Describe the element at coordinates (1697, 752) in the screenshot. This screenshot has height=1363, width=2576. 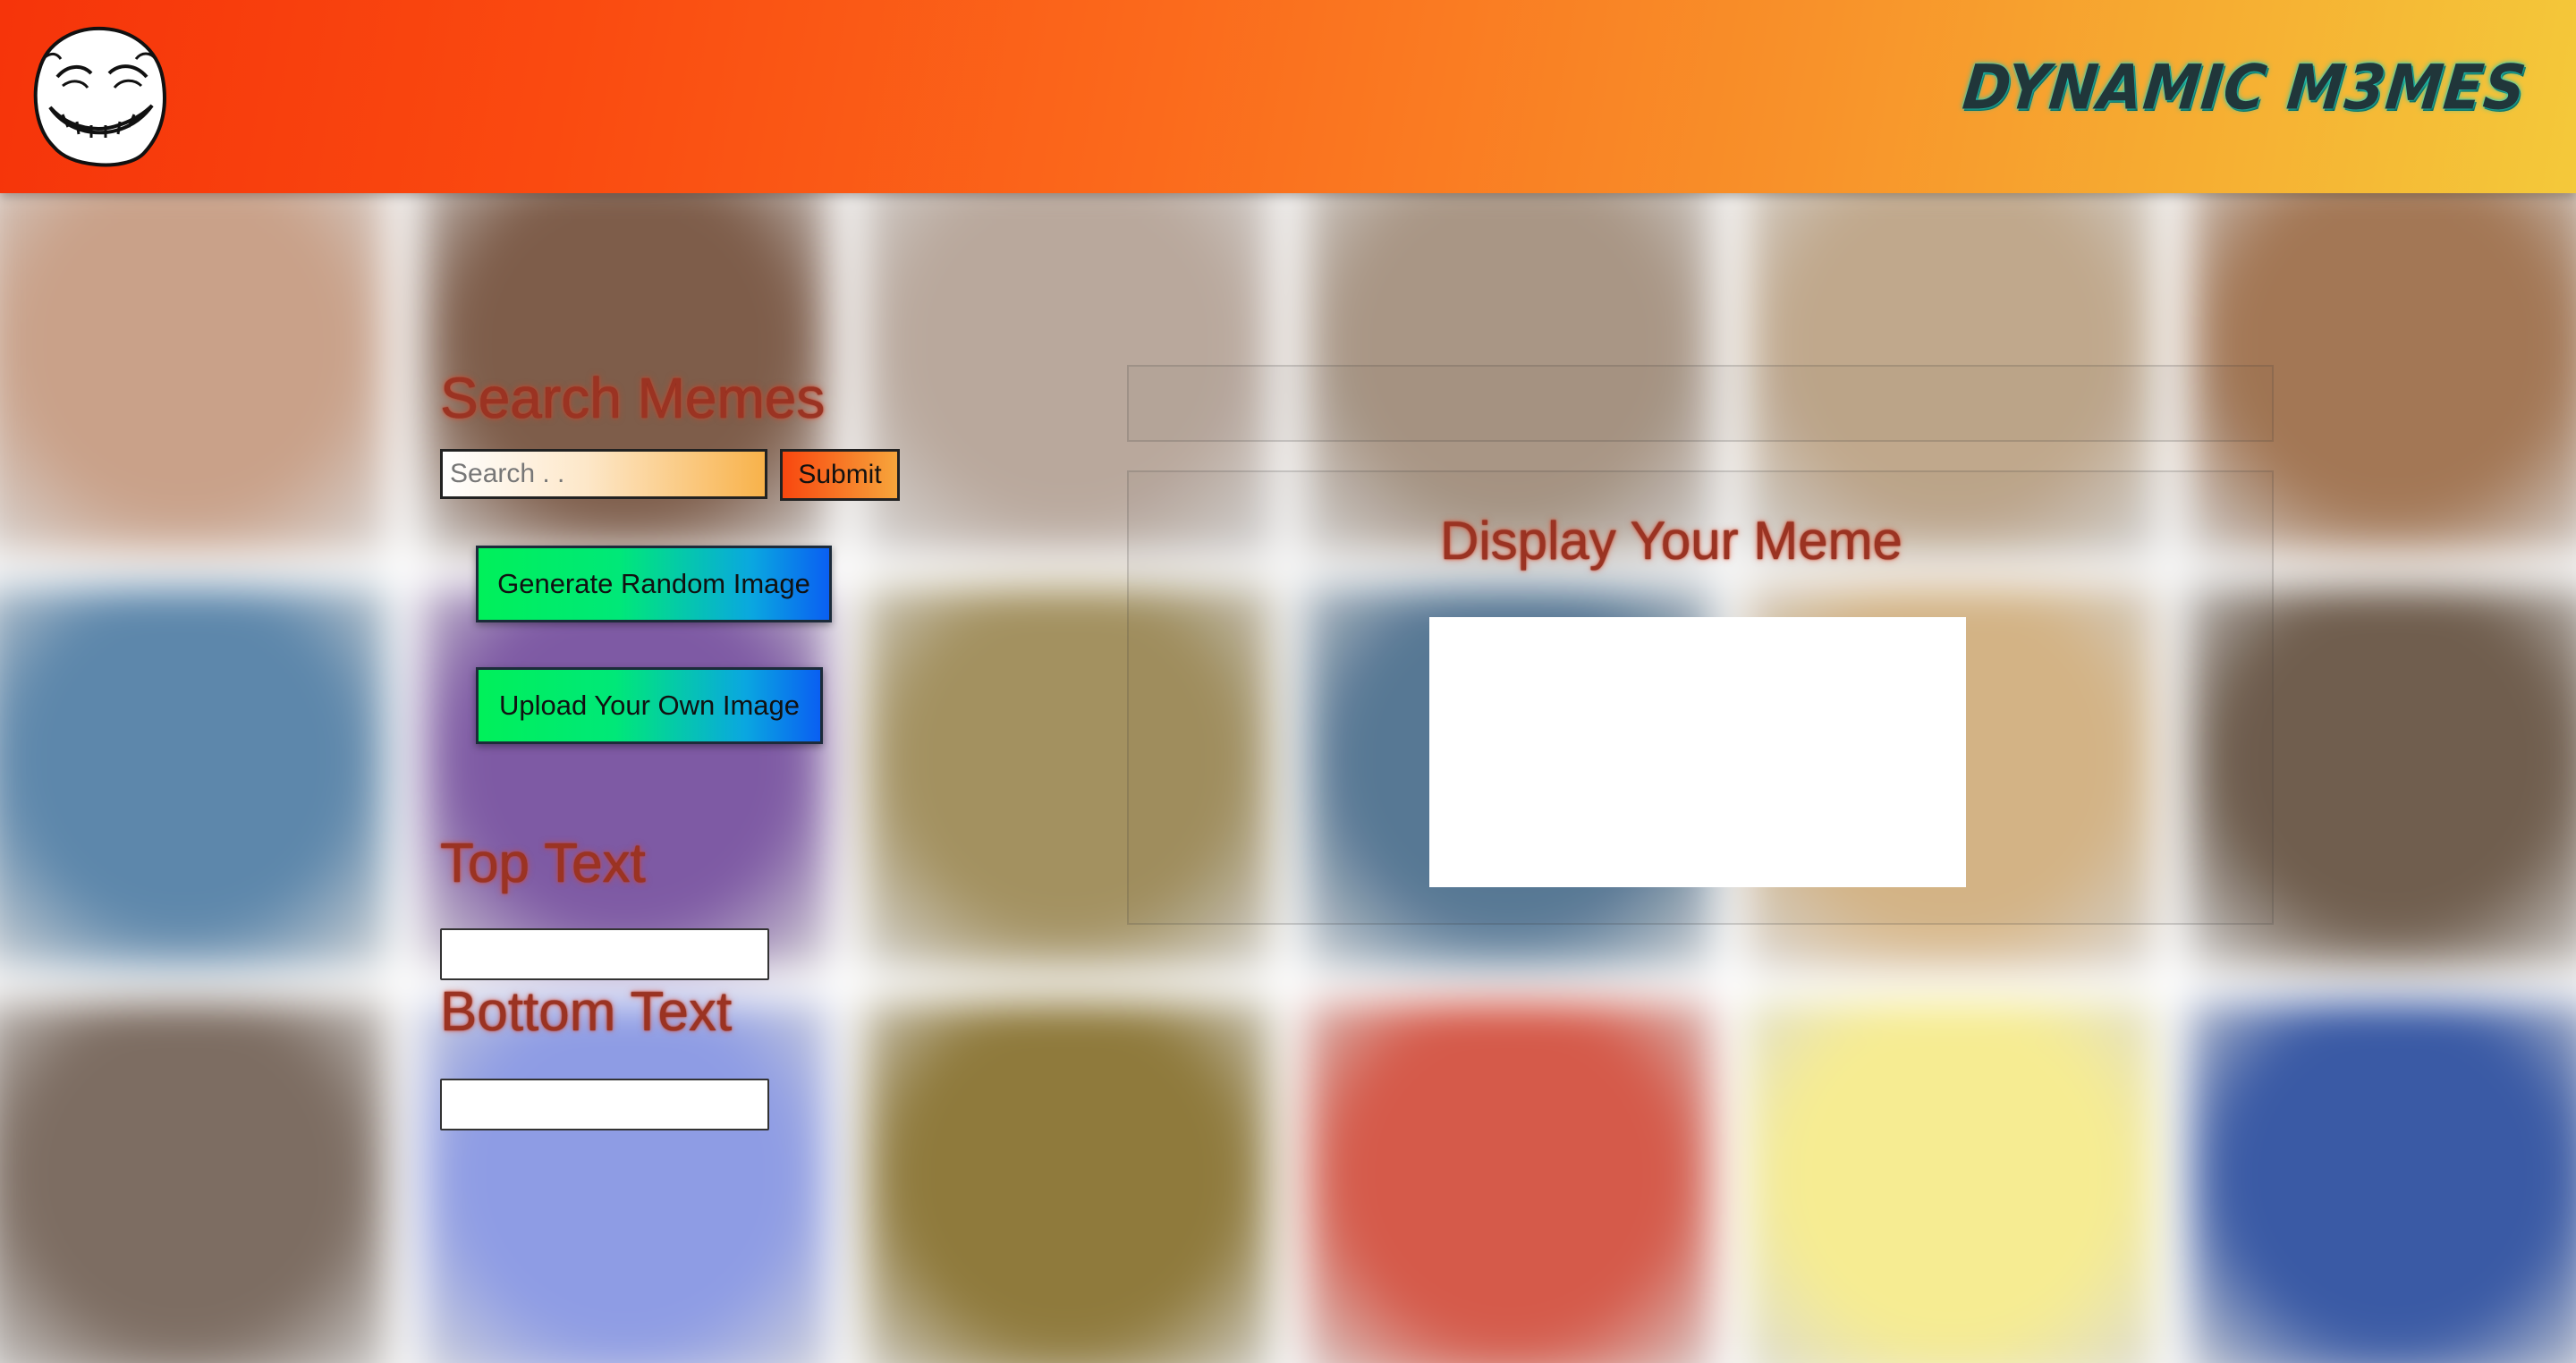
I see `meme-canvas` at that location.